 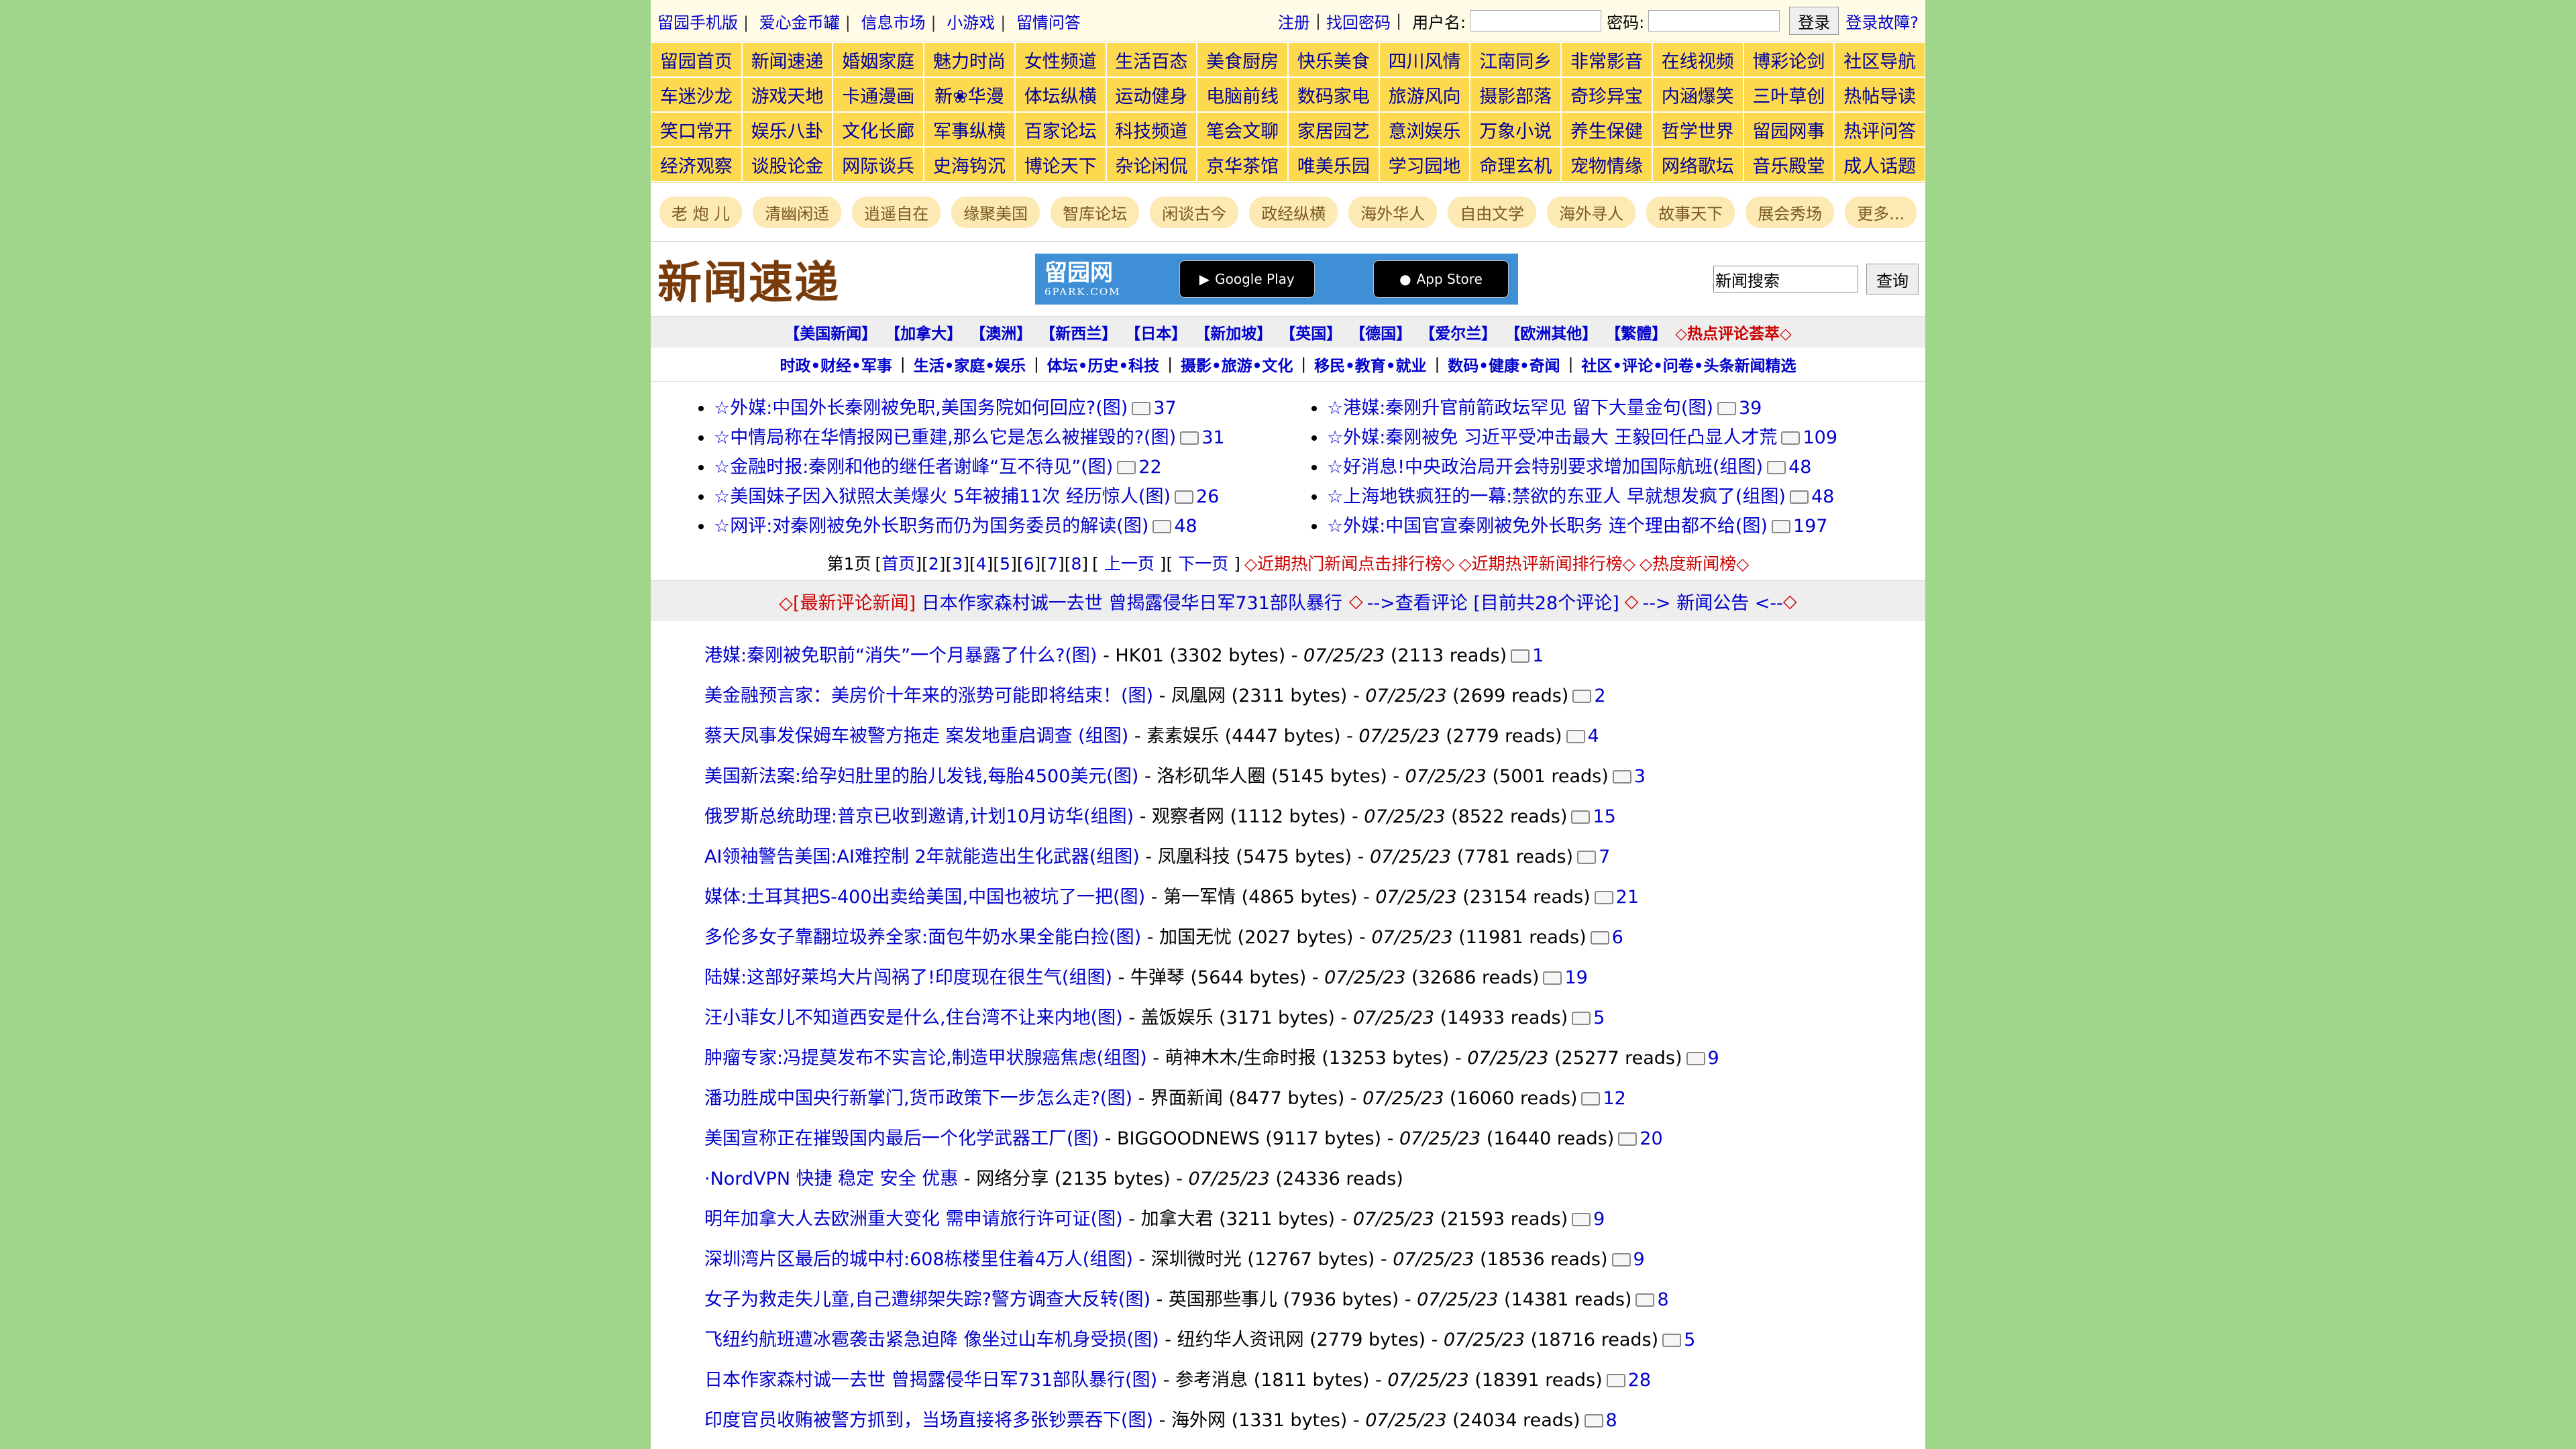 What do you see at coordinates (921, 776) in the screenshot?
I see `news-title-link: 美国新法案:给孕妇肚里的胎儿发钱,每胎4500美元(图)` at bounding box center [921, 776].